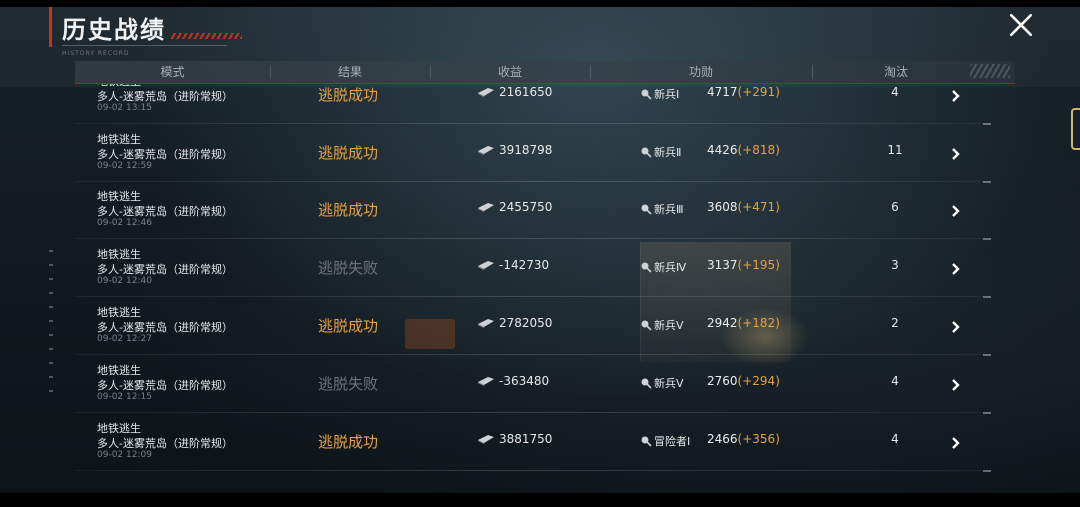 The width and height of the screenshot is (1080, 507). I want to click on rank-name: 新兵Ⅰ, so click(667, 94).